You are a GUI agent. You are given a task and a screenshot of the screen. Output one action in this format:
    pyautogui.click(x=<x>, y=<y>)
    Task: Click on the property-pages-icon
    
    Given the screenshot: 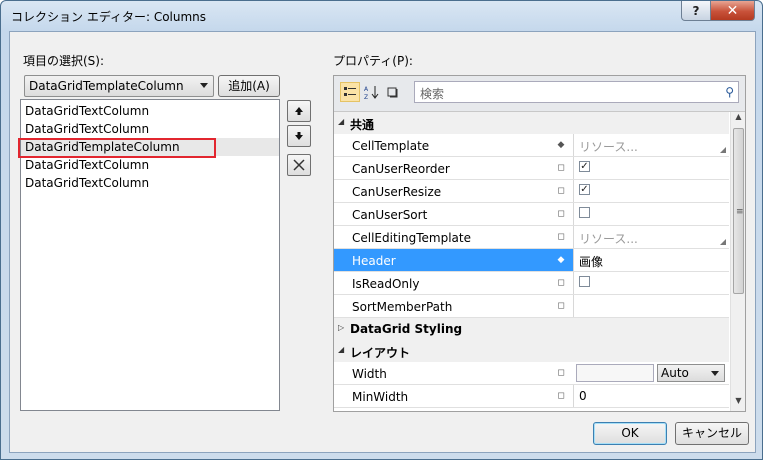 What is the action you would take?
    pyautogui.click(x=392, y=92)
    